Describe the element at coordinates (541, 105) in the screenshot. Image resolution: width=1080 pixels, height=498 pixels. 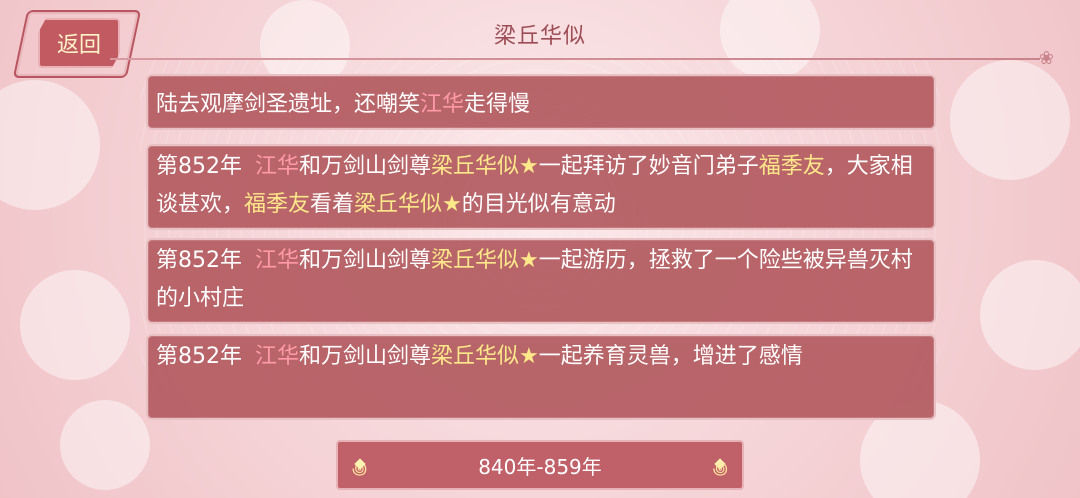
I see `event-text: 陆去观摩剑圣遗址，还嘲笑江华走得慢` at that location.